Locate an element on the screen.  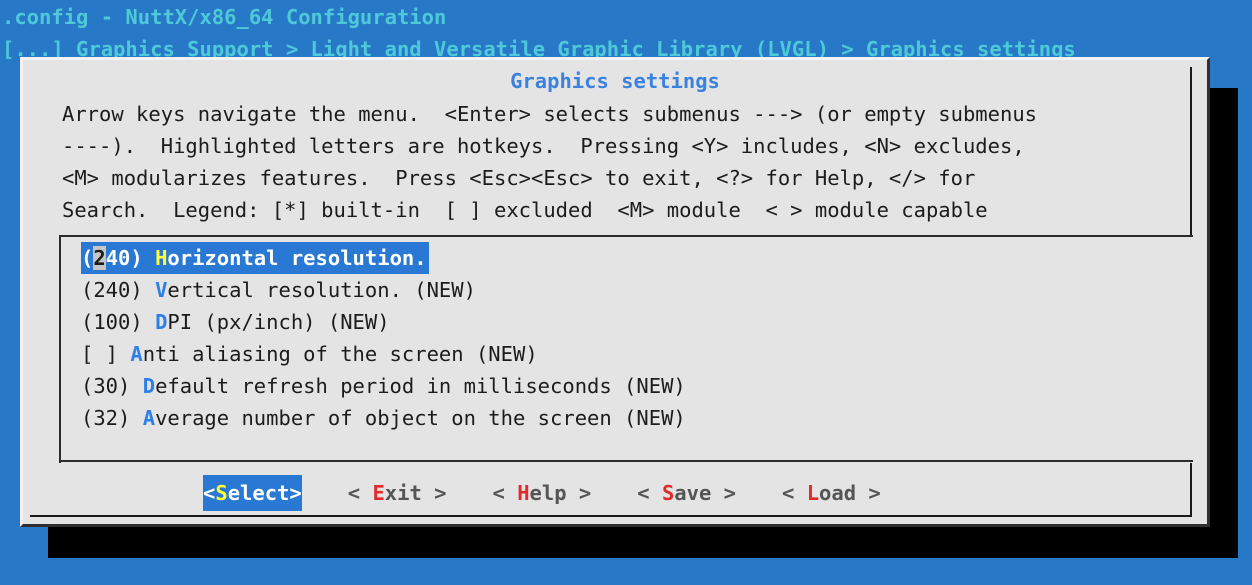
dialog-button-bar: <Select> < Exit > < Help > < Save > < Load > is located at coordinates (618, 493).